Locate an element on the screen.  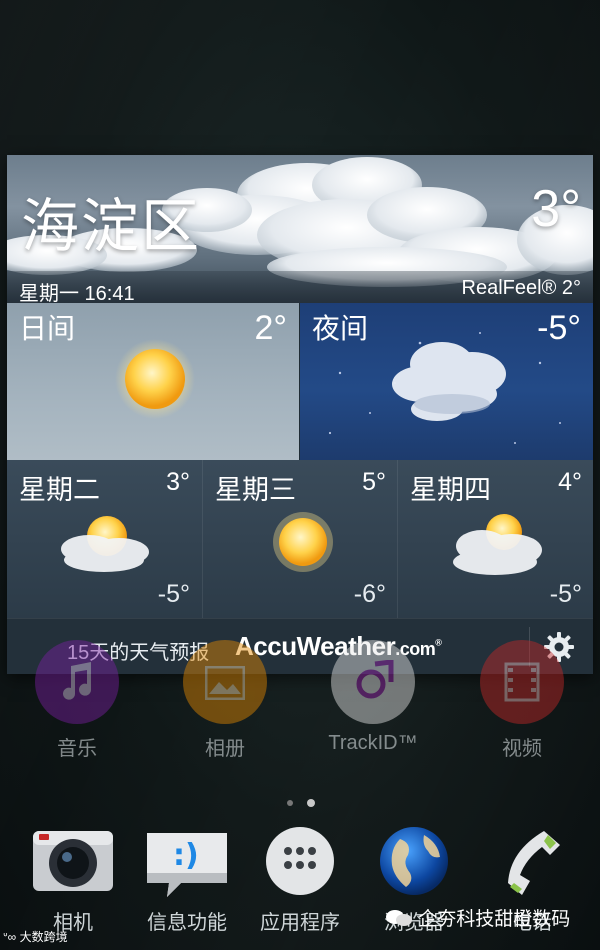
film-icon is located at coordinates (522, 682).